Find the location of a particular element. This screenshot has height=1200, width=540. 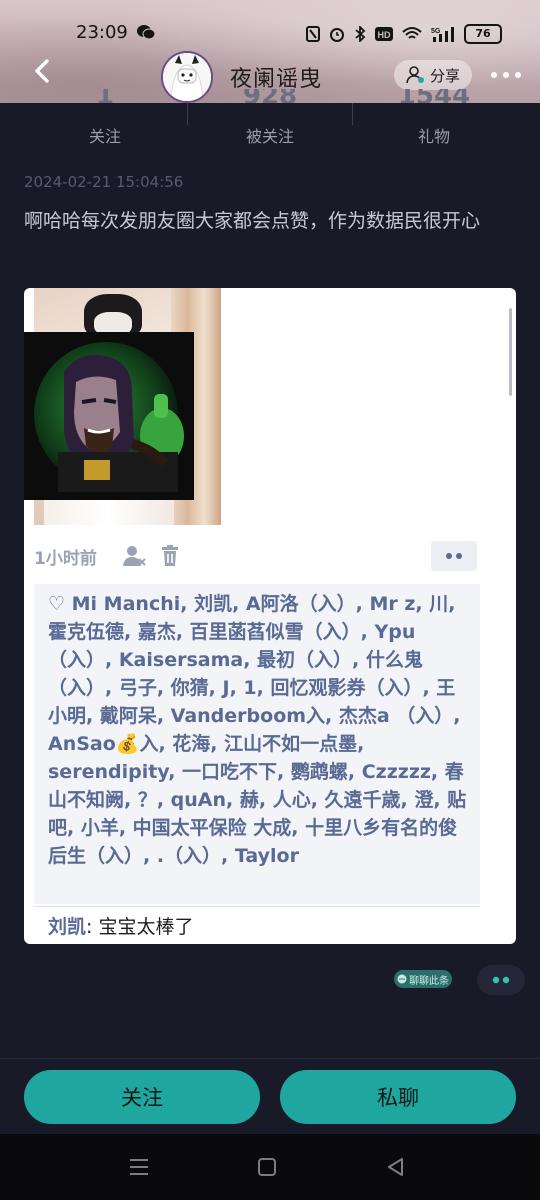

status-icons: HD 5G 76 is located at coordinates (404, 34).